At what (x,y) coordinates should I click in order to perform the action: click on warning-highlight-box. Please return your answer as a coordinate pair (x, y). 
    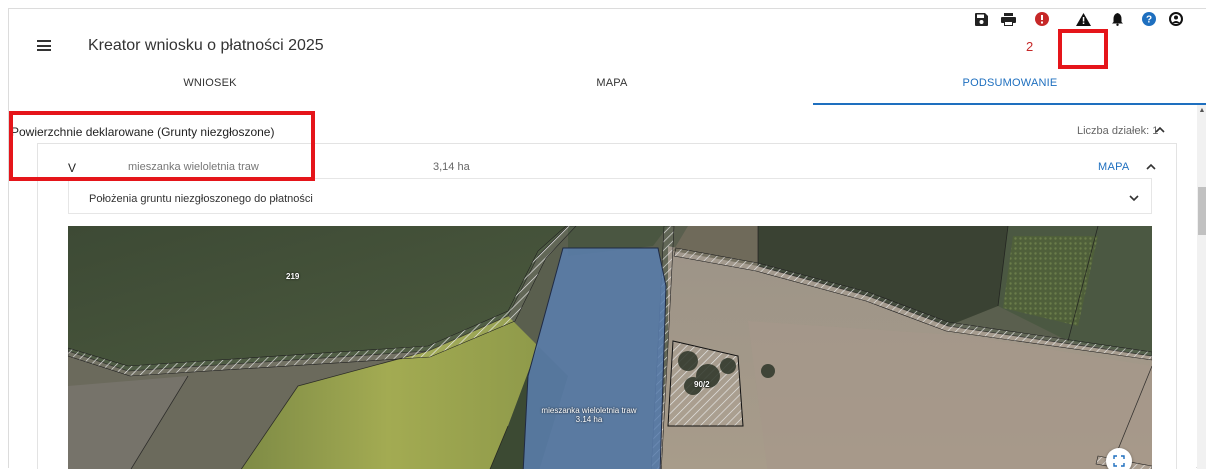
    Looking at the image, I should click on (1083, 49).